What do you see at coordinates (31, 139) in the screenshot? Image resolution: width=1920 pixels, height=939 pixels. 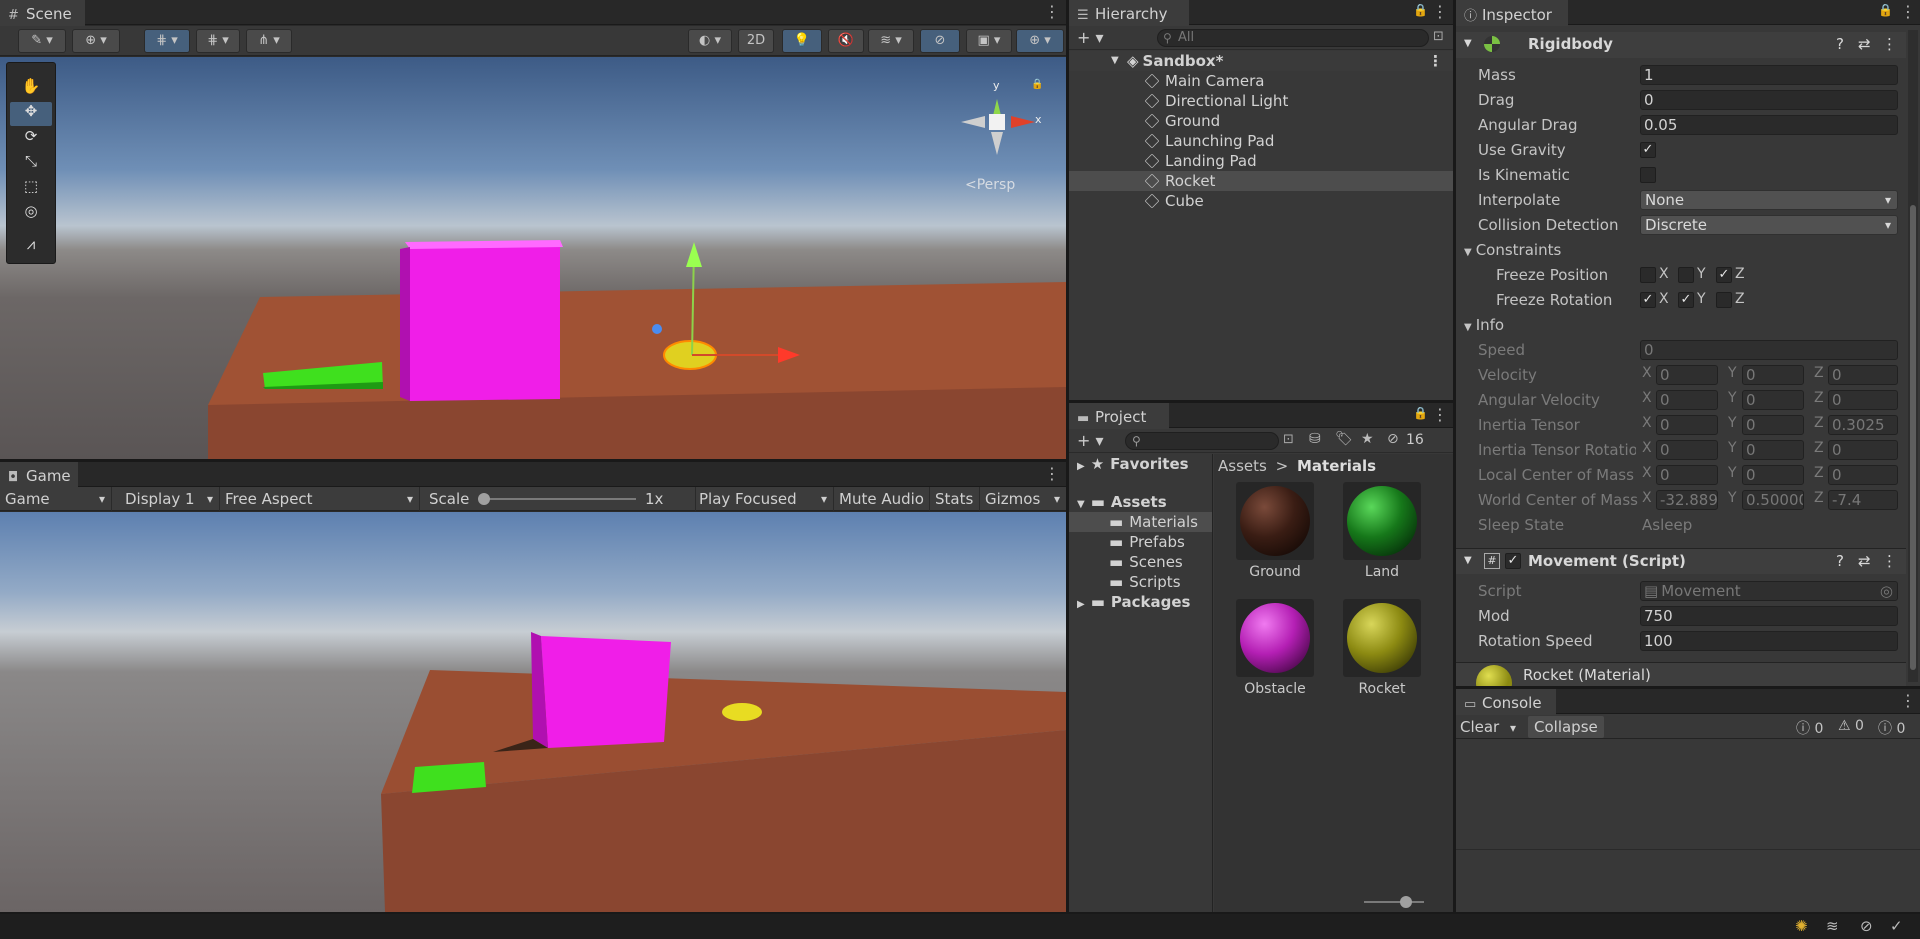 I see `rotate-tool-icon: ⟳` at bounding box center [31, 139].